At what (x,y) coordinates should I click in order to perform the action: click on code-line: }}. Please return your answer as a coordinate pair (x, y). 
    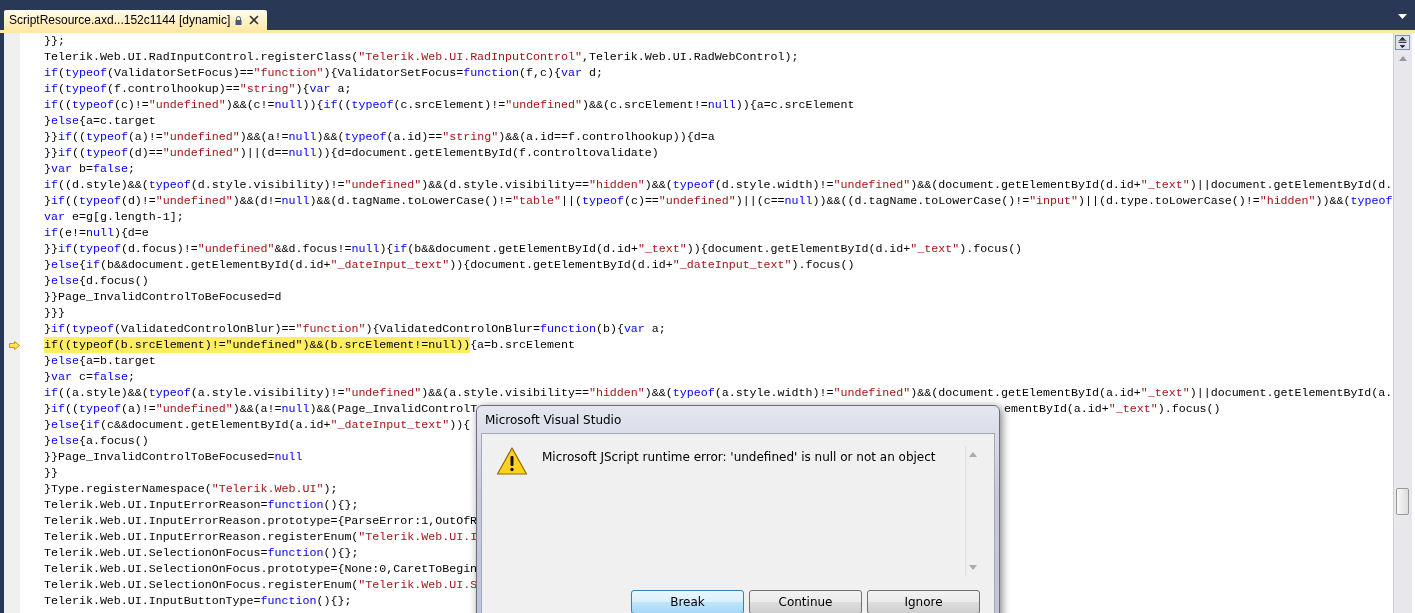
    Looking at the image, I should click on (51, 473).